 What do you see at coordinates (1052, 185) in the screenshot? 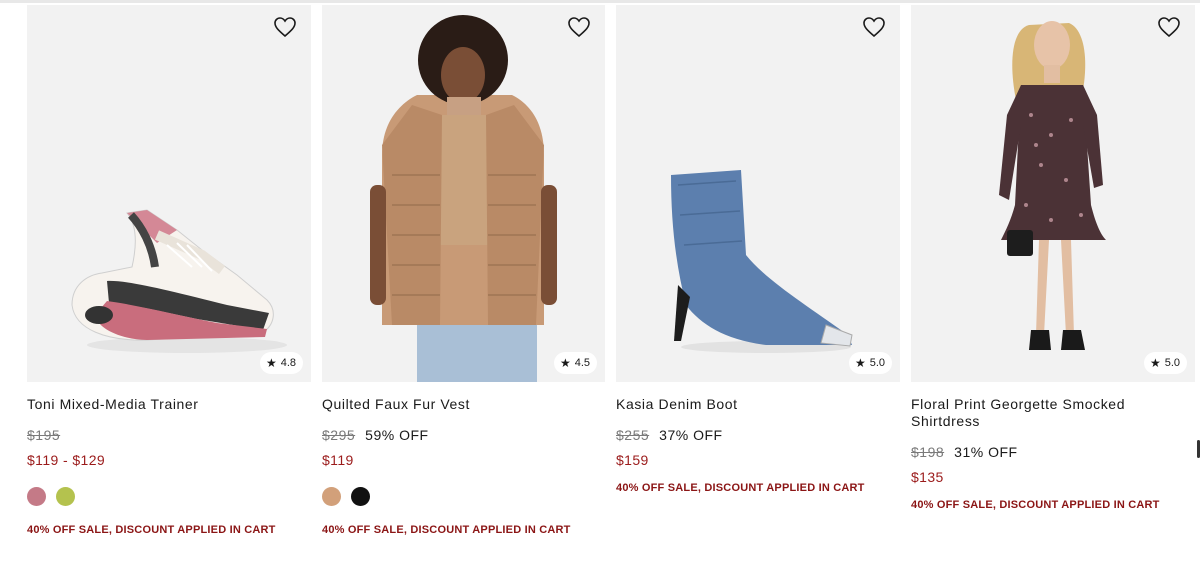
I see `shirtdress-image` at bounding box center [1052, 185].